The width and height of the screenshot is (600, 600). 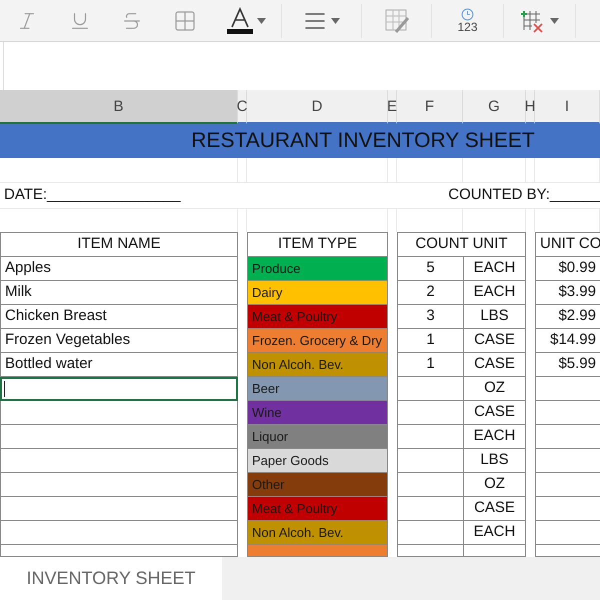 I want to click on table-cell: 3, so click(x=430, y=317).